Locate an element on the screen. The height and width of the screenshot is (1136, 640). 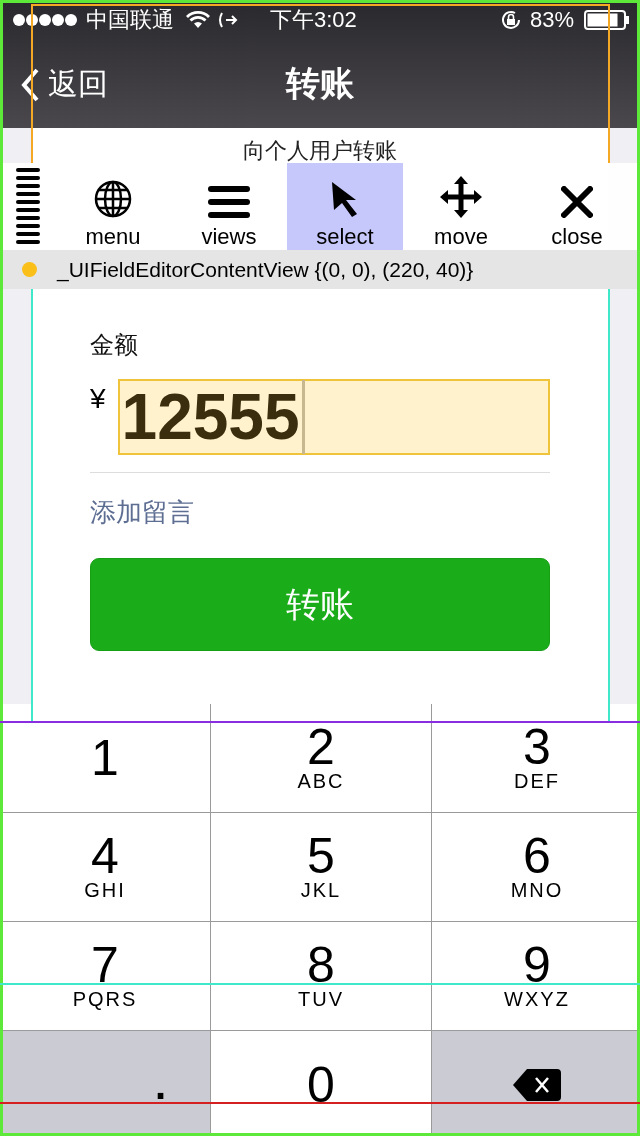
keypad-key: 4 GHI is located at coordinates (105, 867).